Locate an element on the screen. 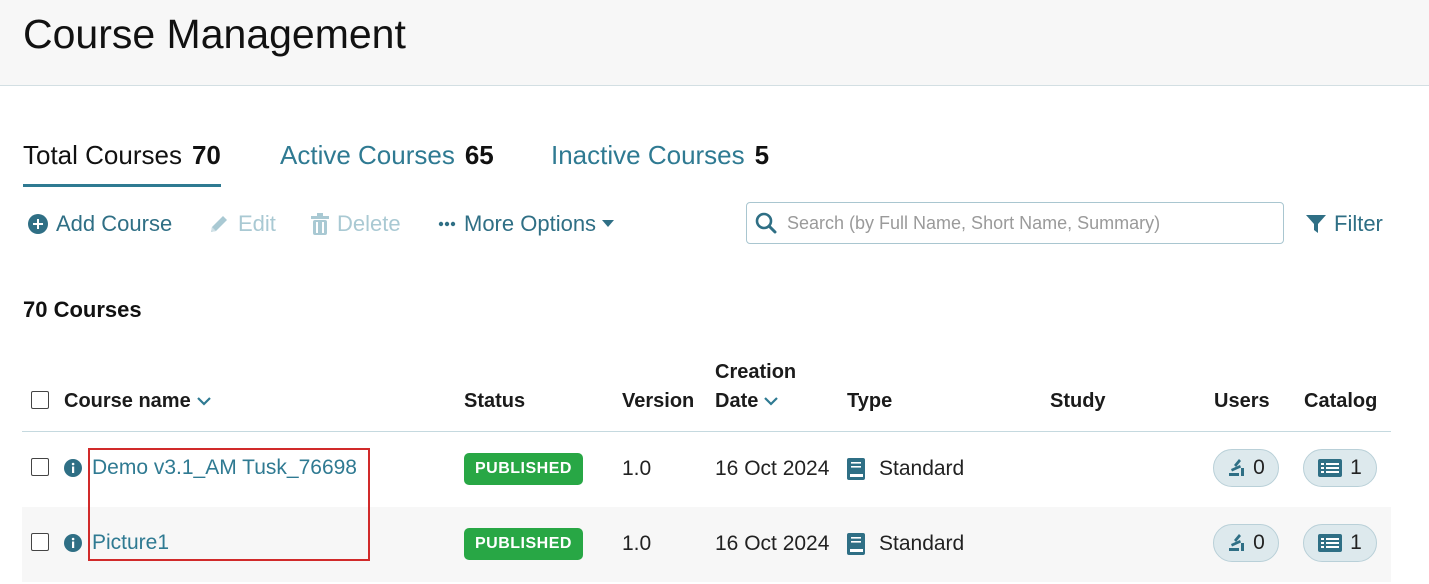 Image resolution: width=1429 pixels, height=584 pixels. tab-label: Active Courses is located at coordinates (367, 155).